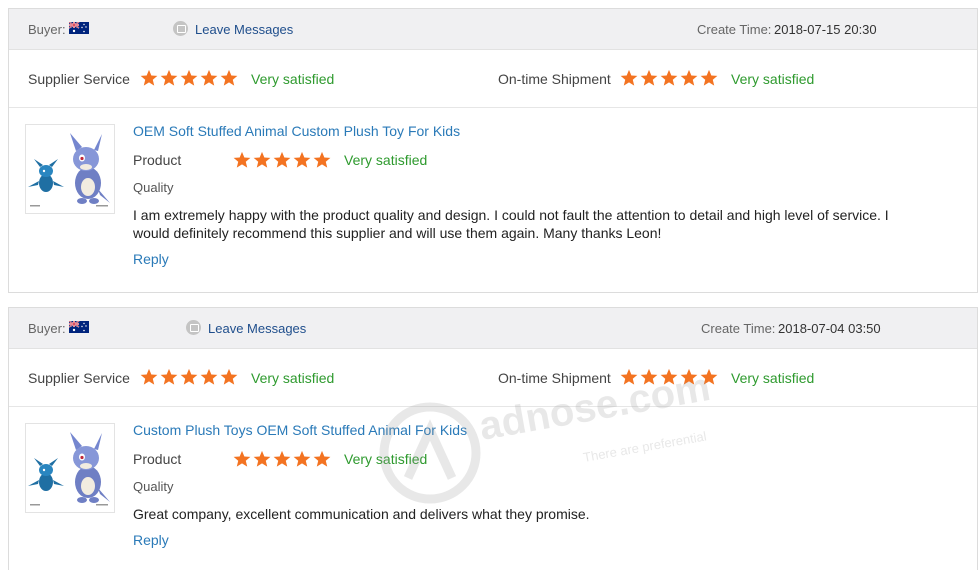 The width and height of the screenshot is (978, 570). Describe the element at coordinates (829, 328) in the screenshot. I see `create-time-value: 2018-07-04 03:50` at that location.